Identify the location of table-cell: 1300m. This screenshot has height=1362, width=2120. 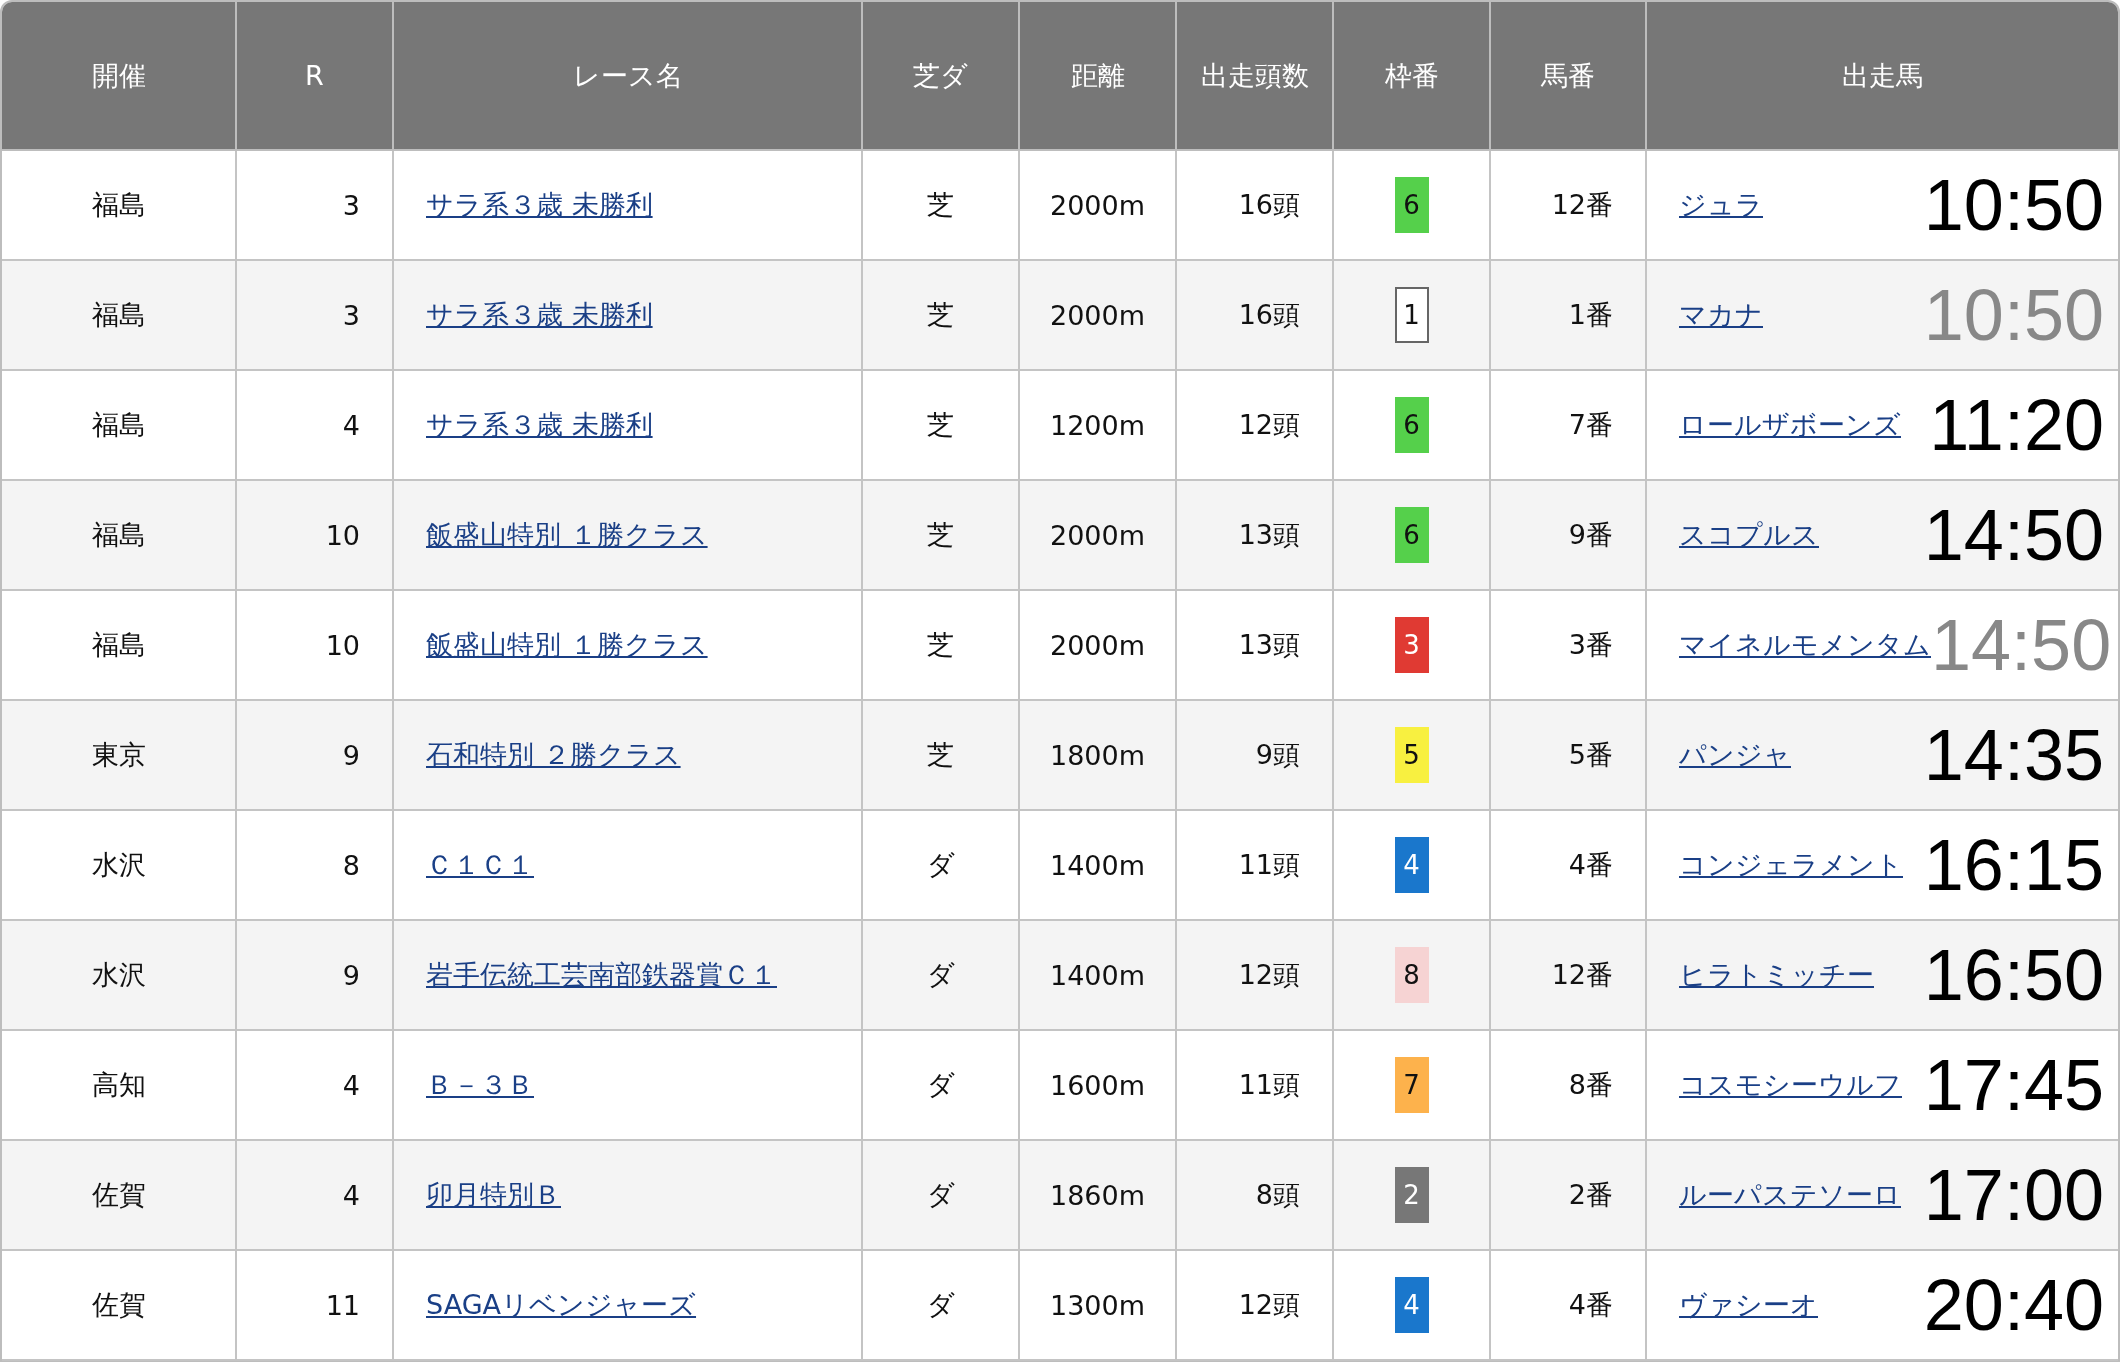
(1098, 1306).